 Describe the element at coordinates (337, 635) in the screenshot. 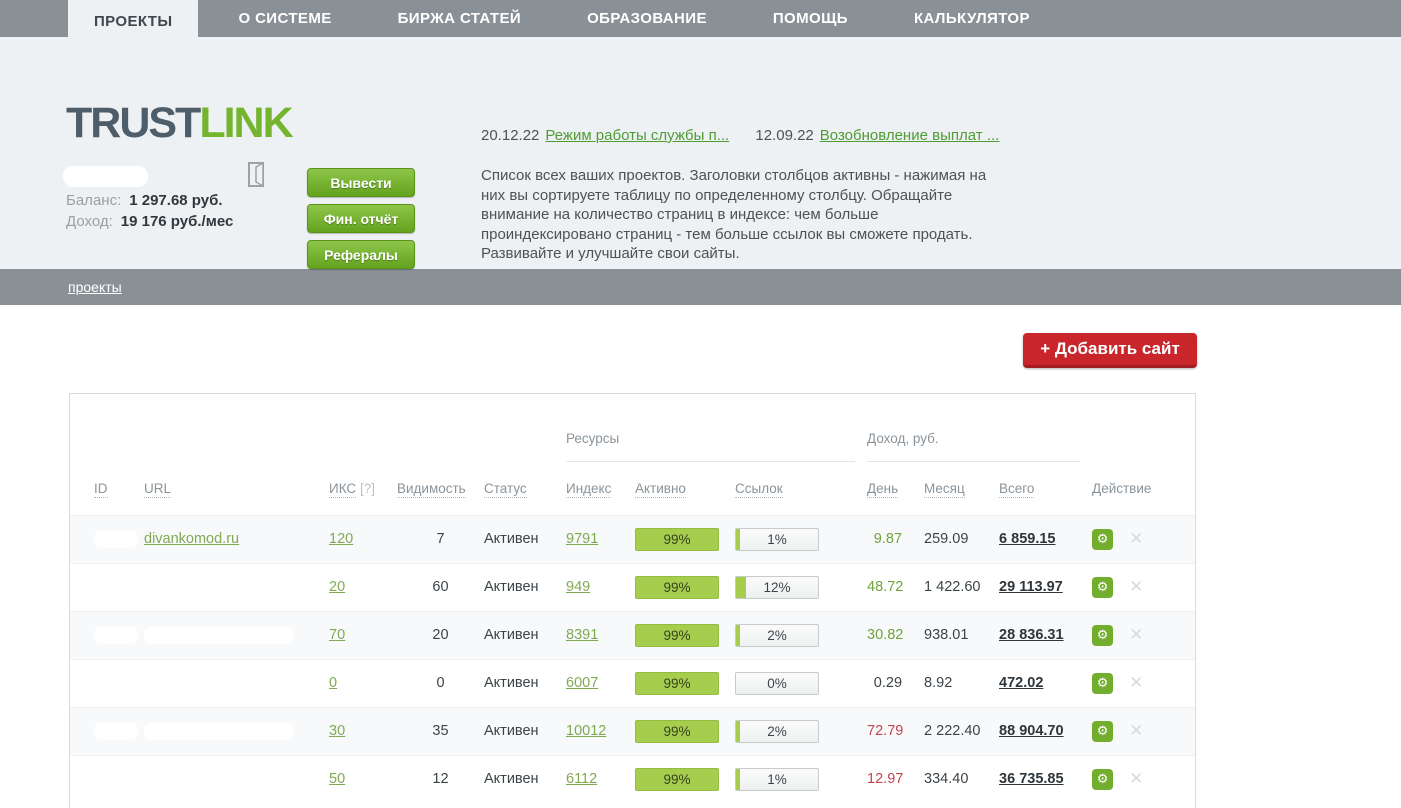

I see `iks-value-link: 70` at that location.